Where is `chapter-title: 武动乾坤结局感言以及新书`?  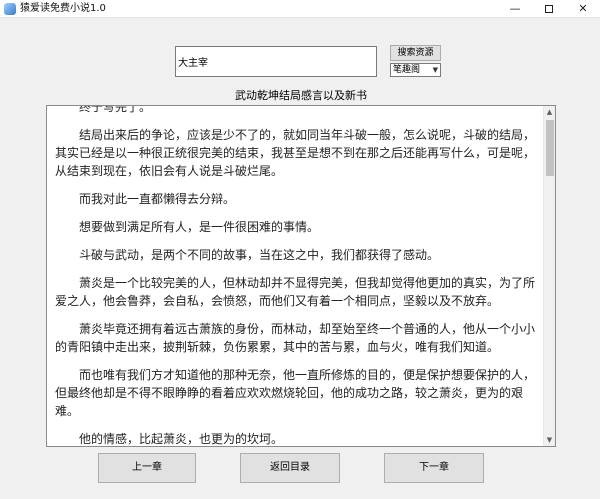 chapter-title: 武动乾坤结局感言以及新书 is located at coordinates (301, 95).